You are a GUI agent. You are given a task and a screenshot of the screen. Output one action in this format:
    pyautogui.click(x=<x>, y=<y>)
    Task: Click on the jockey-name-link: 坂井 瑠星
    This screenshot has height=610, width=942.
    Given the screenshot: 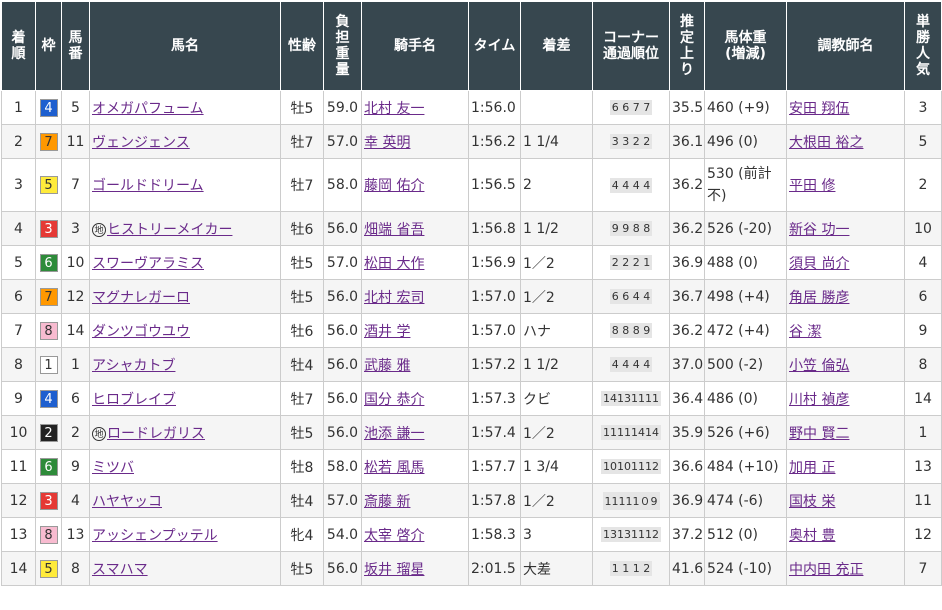 What is the action you would take?
    pyautogui.click(x=394, y=570)
    